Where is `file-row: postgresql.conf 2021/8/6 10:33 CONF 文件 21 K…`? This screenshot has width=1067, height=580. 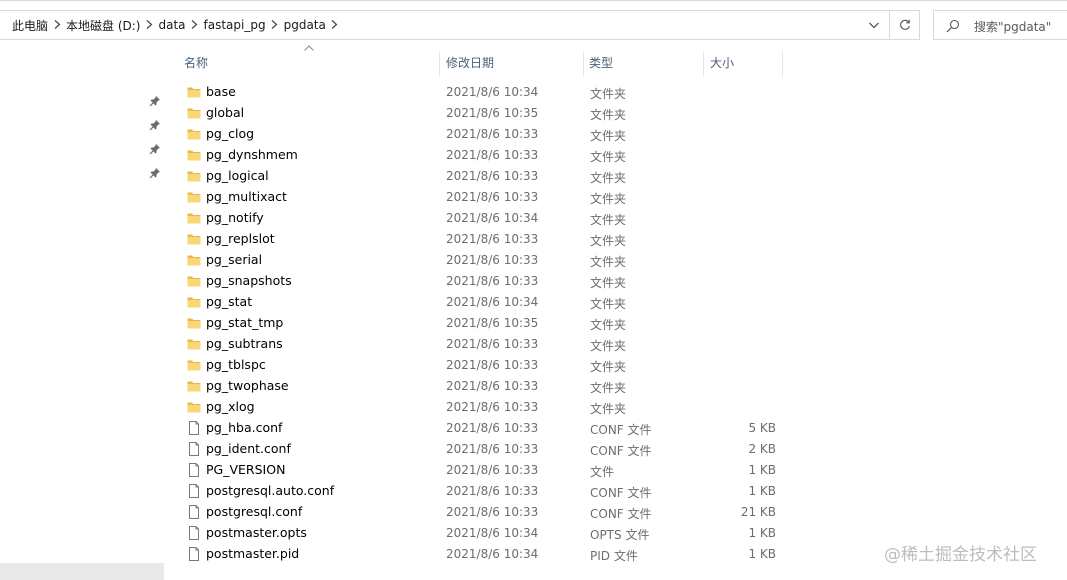
file-row: postgresql.conf 2021/8/6 10:33 CONF 文件 21 K… is located at coordinates (615, 512).